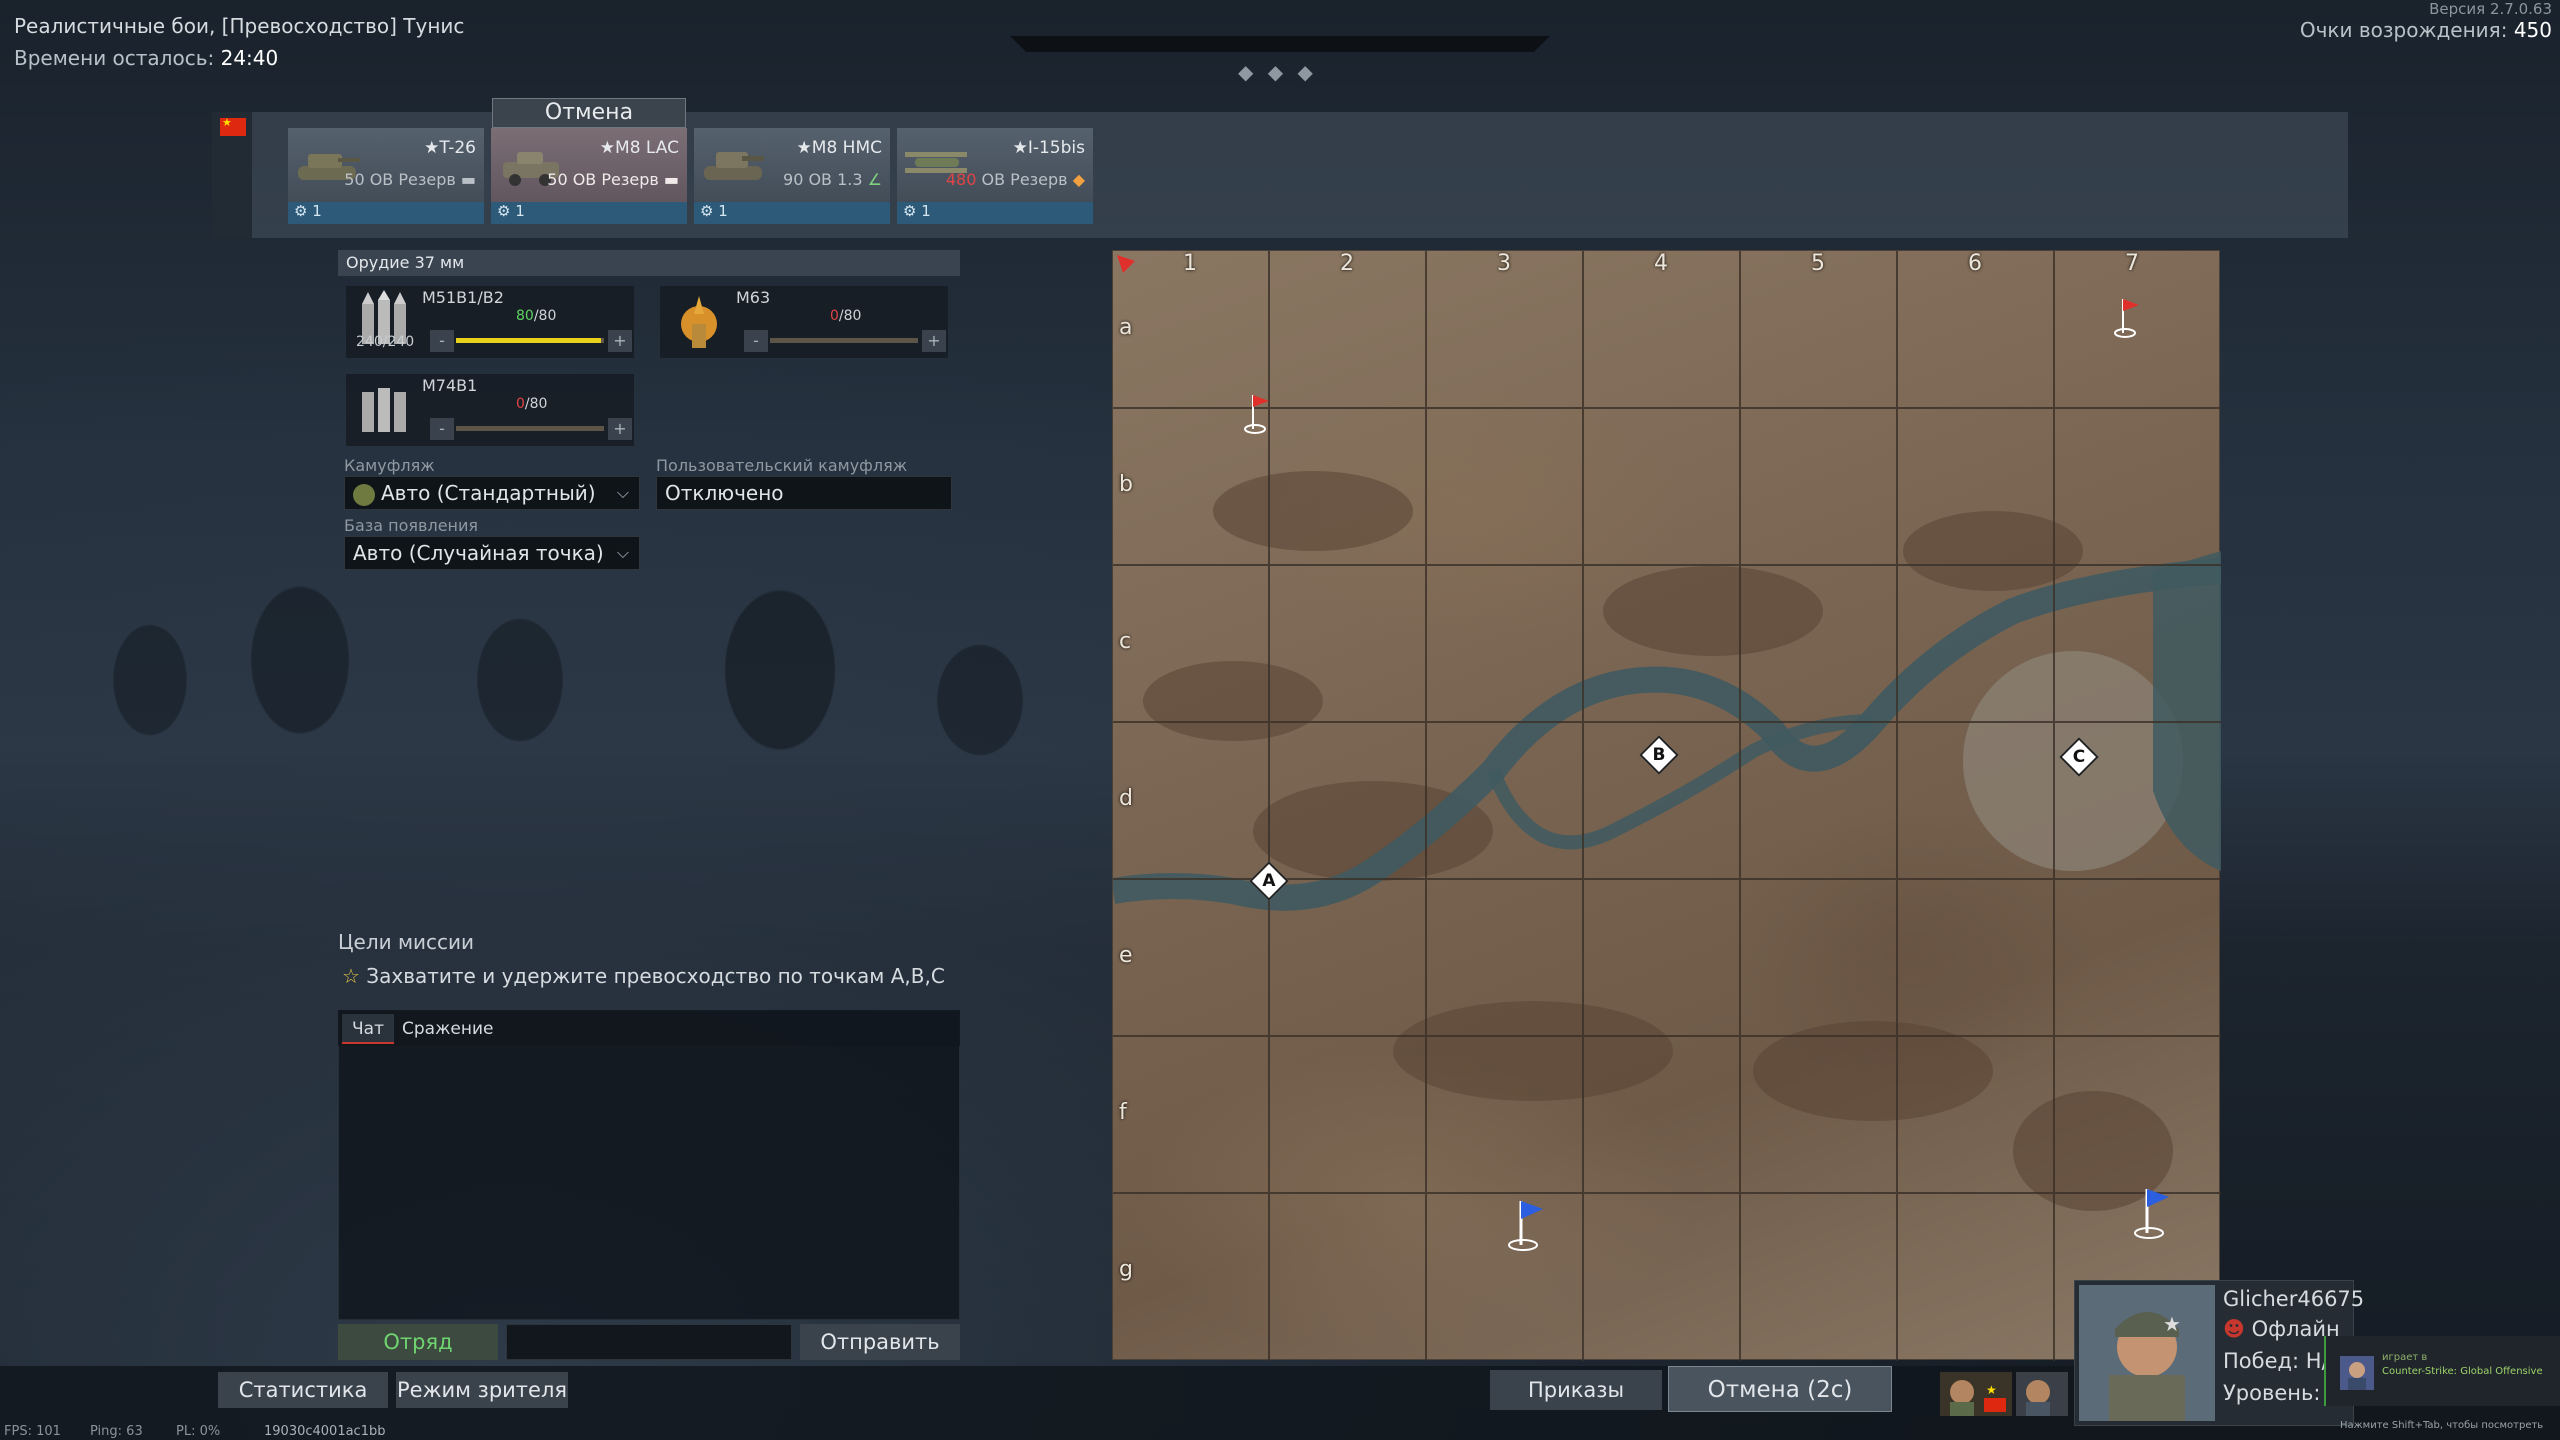 The width and height of the screenshot is (2560, 1440). What do you see at coordinates (482, 1390) in the screenshot?
I see `spectator-button: Режим зрителя` at bounding box center [482, 1390].